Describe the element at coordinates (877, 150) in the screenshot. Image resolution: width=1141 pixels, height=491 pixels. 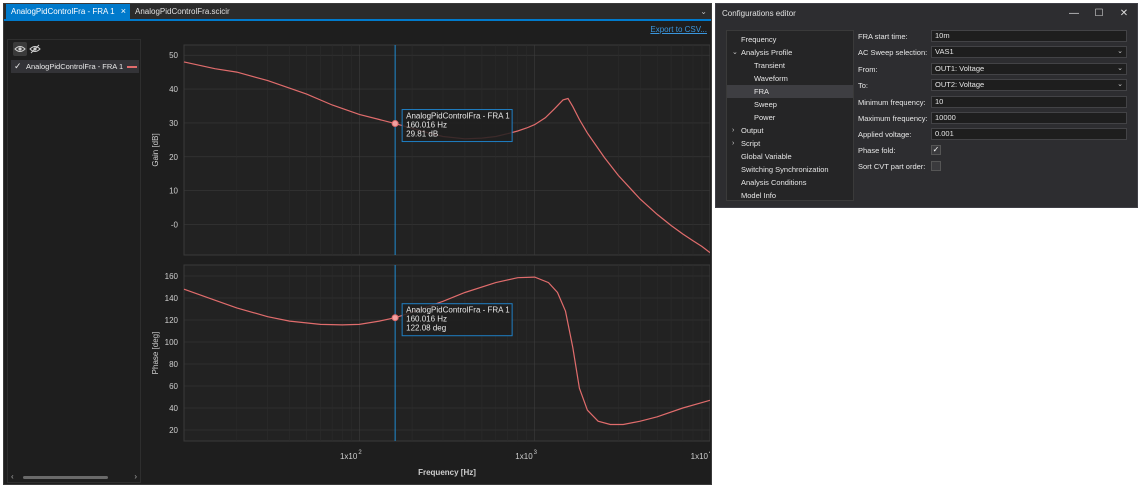
I see `phase-fold-label: Phase fold:` at that location.